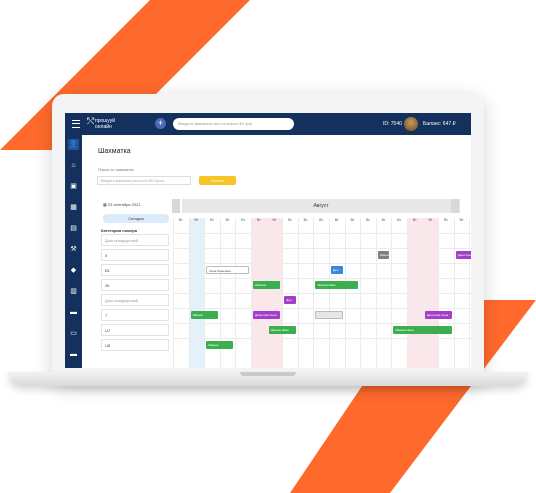 The height and width of the screenshot is (493, 536). What do you see at coordinates (267, 285) in the screenshot?
I see `booking-bar: Ивашов` at bounding box center [267, 285].